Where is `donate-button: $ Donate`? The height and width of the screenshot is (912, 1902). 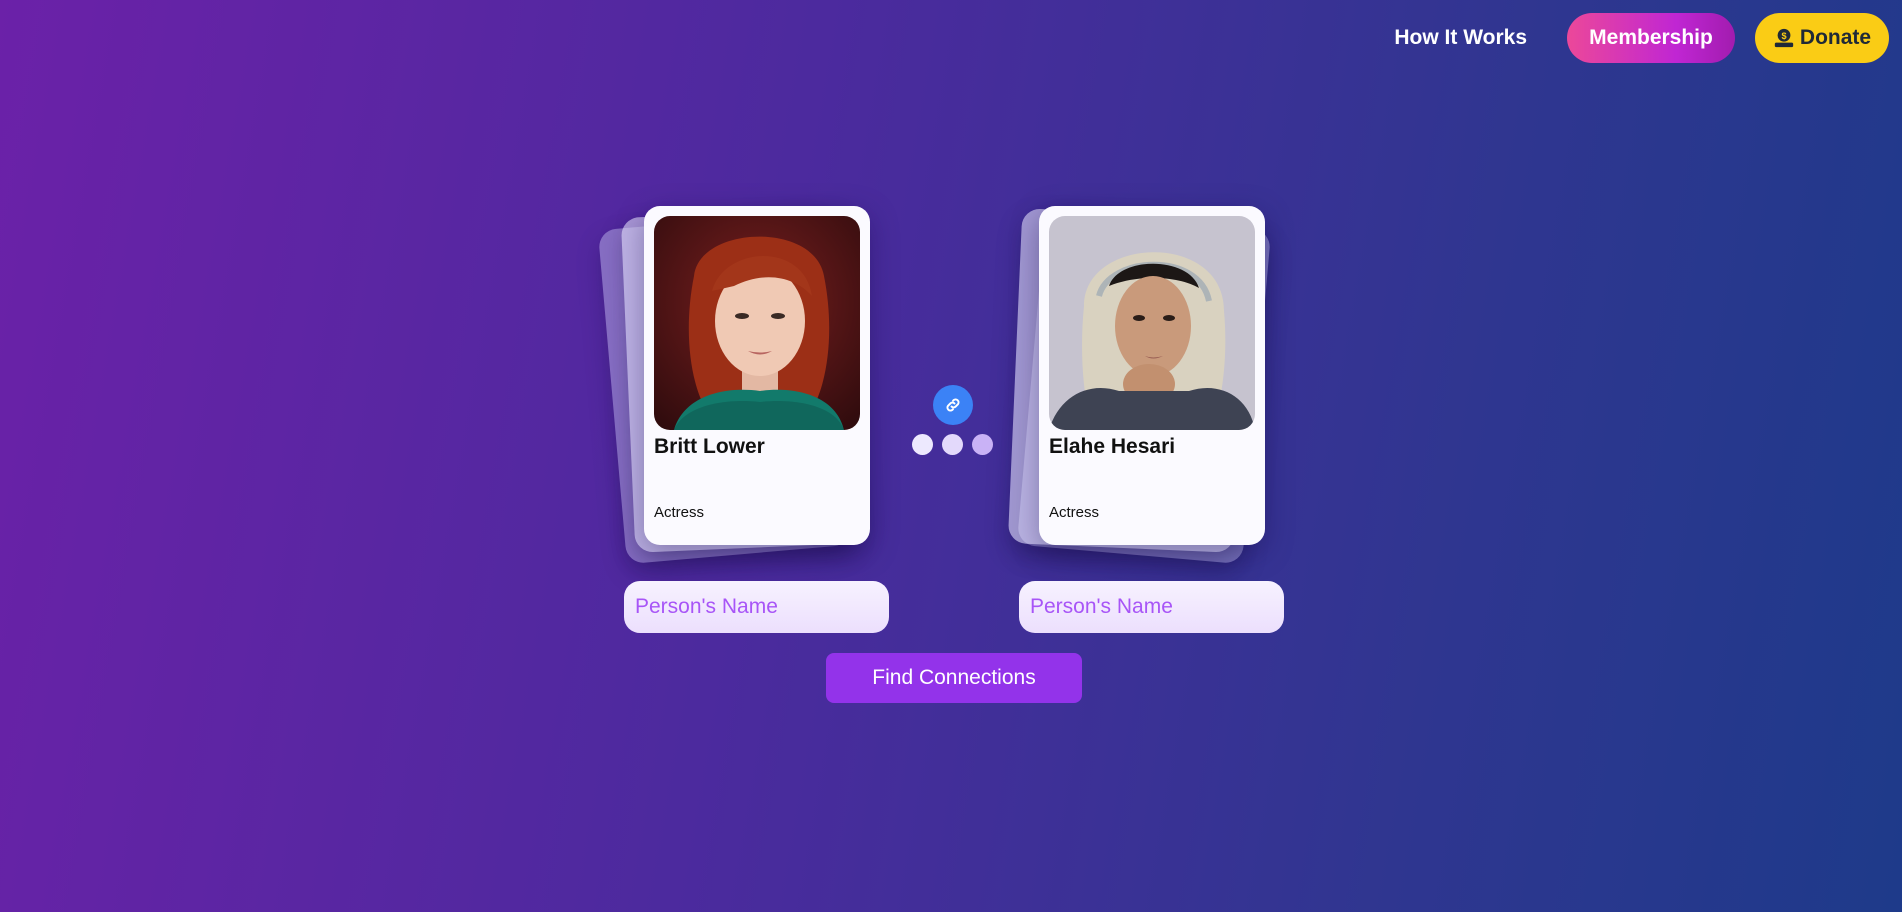 donate-button: $ Donate is located at coordinates (1822, 38).